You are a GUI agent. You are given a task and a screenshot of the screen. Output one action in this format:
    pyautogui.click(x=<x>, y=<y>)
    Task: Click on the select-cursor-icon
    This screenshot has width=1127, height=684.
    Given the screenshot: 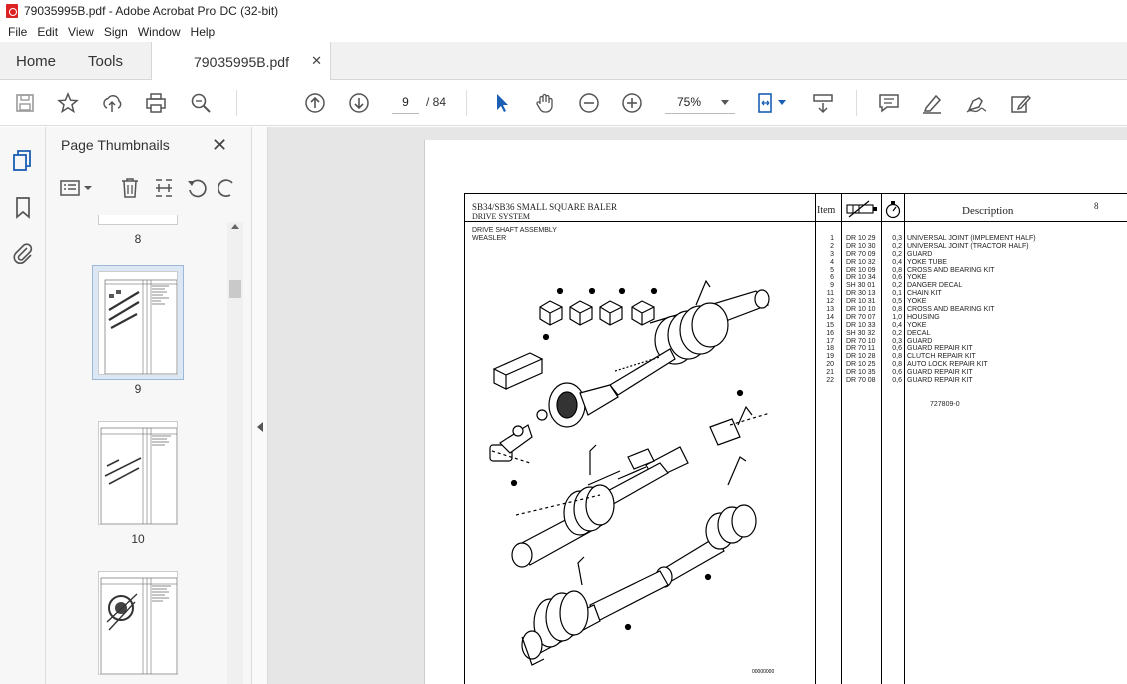 What is the action you would take?
    pyautogui.click(x=502, y=103)
    